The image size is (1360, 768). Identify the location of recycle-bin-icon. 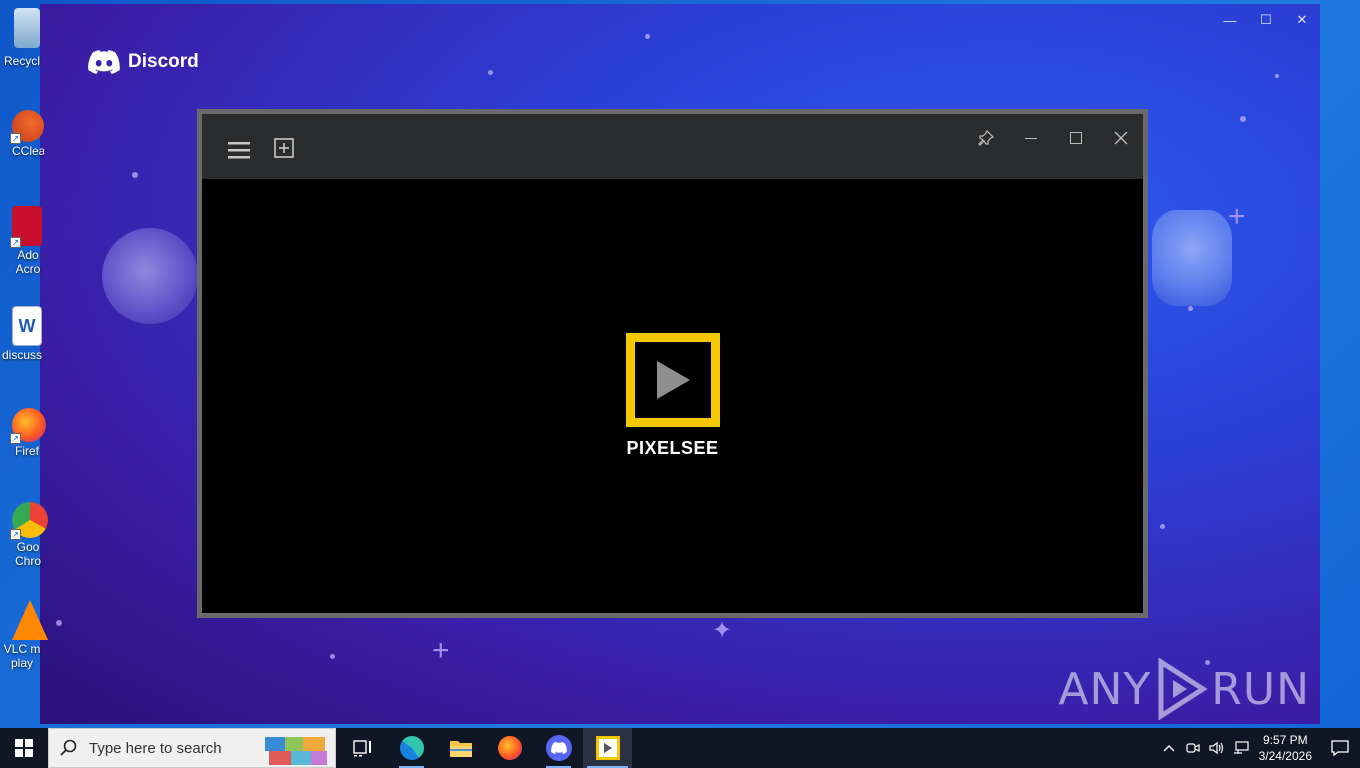
(27, 28).